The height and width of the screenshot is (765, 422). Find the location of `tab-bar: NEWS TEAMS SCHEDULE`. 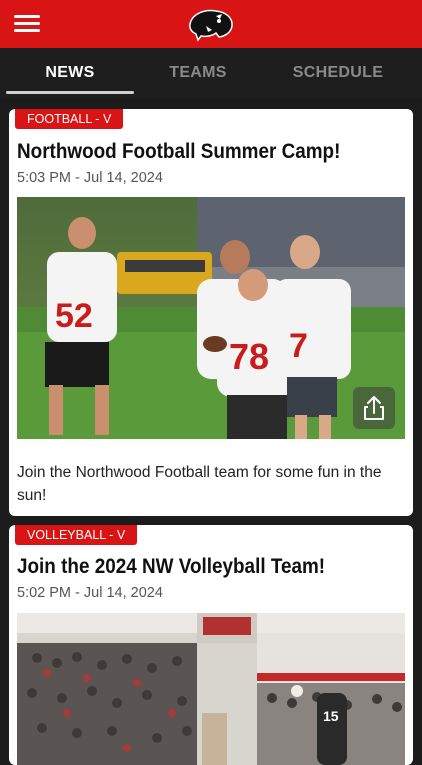

tab-bar: NEWS TEAMS SCHEDULE is located at coordinates (211, 73).